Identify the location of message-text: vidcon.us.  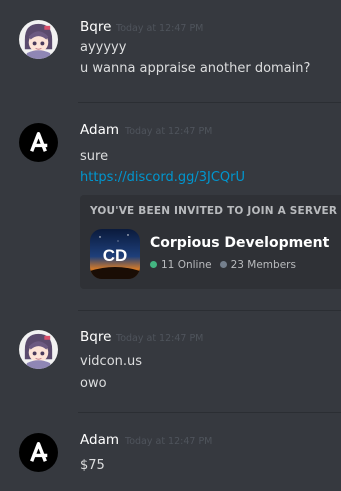
(111, 361).